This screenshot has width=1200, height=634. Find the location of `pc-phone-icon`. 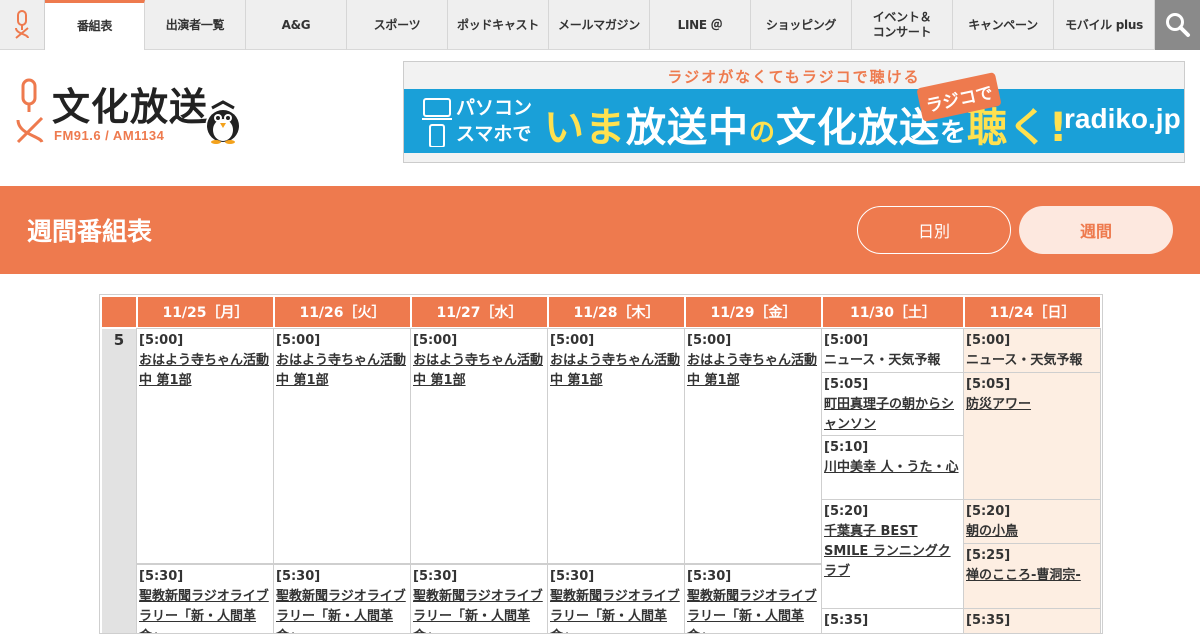

pc-phone-icon is located at coordinates (437, 122).